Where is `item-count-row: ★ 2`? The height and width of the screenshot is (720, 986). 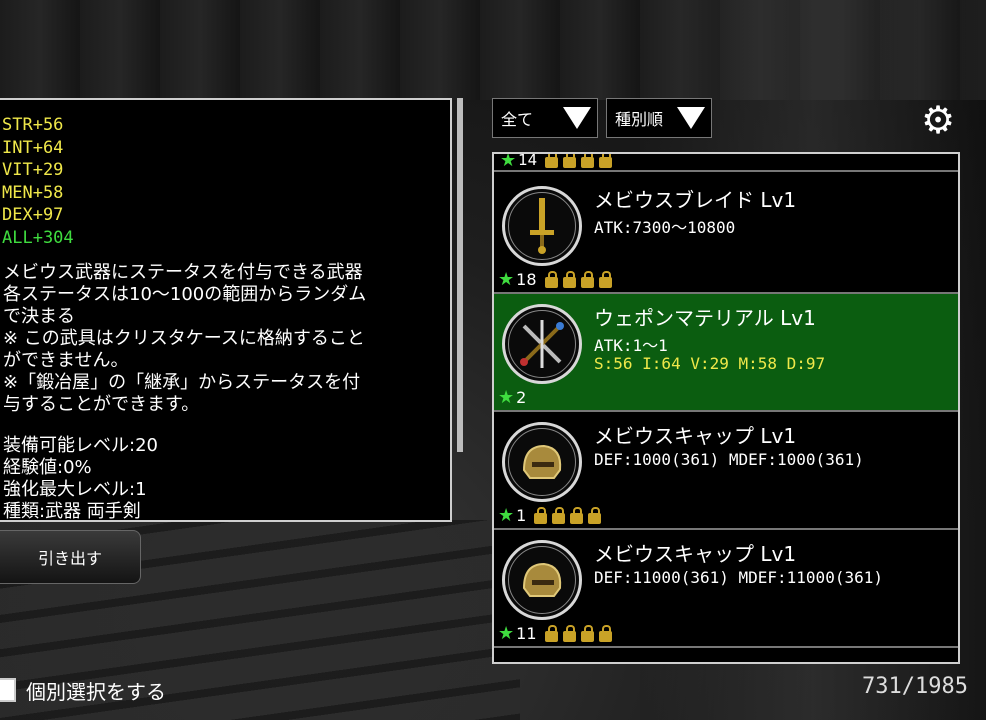
item-count-row: ★ 2 is located at coordinates (512, 397).